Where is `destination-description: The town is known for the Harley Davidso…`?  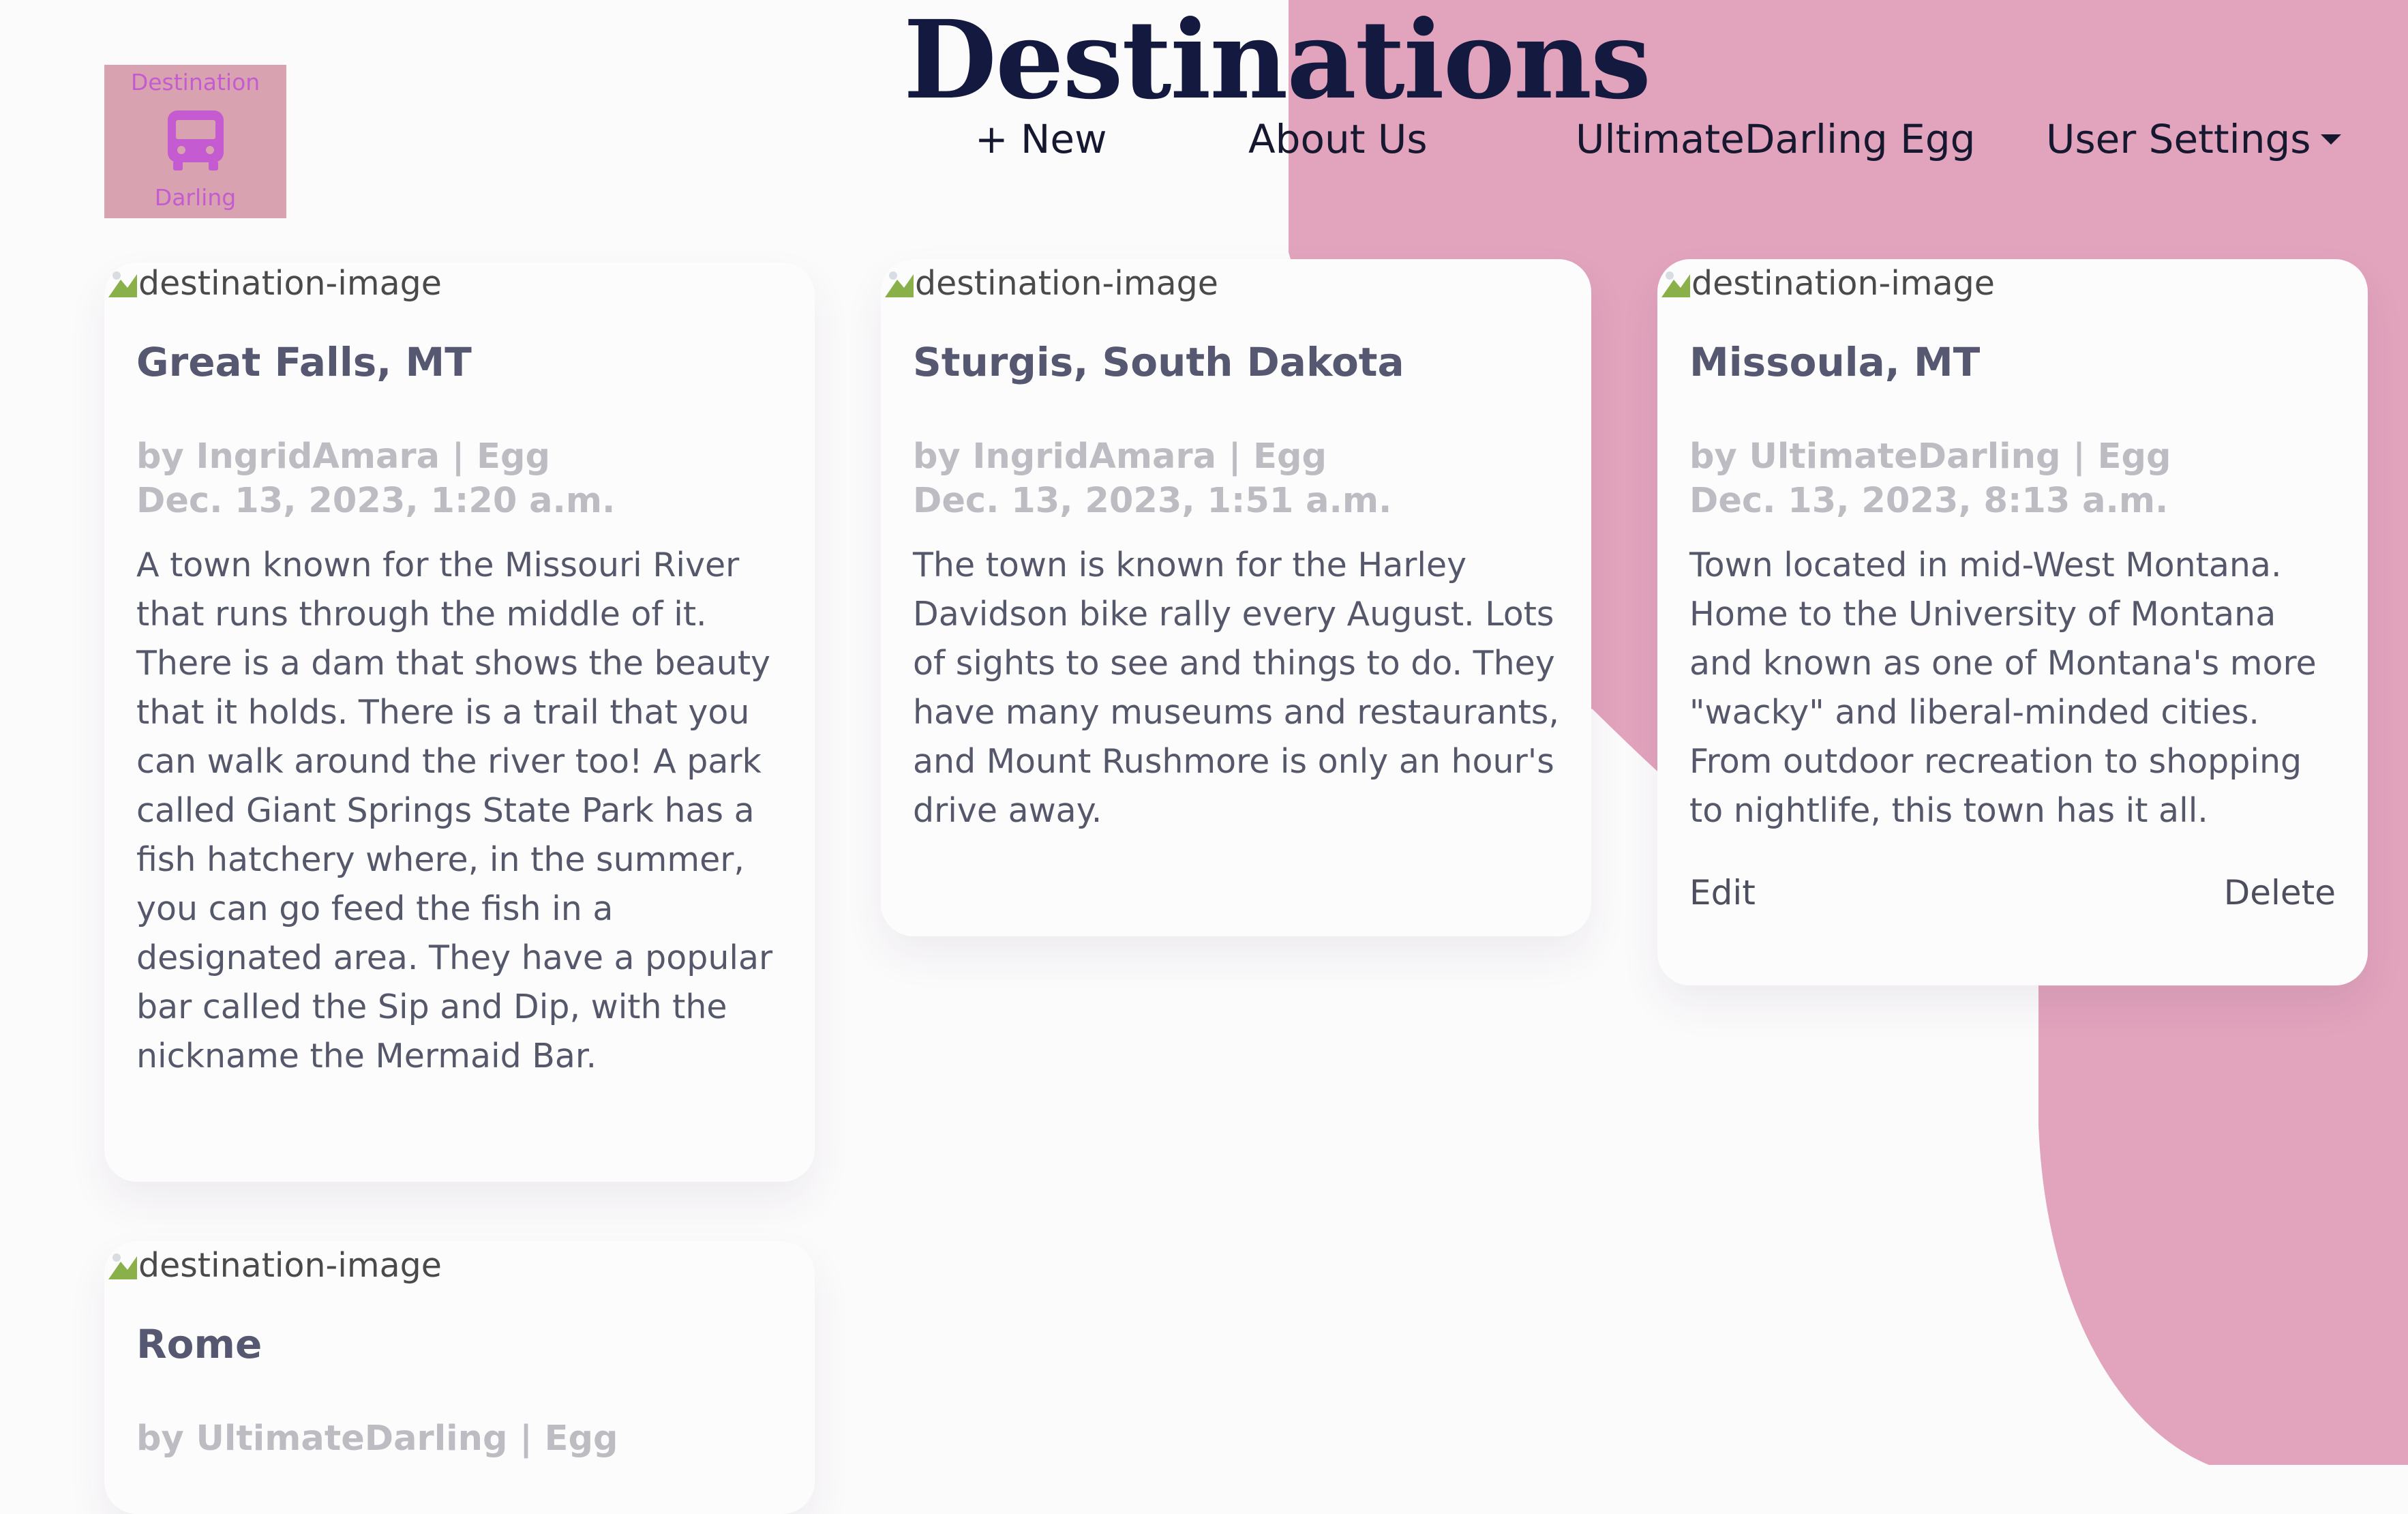
destination-description: The town is known for the Harley Davidso… is located at coordinates (1236, 688).